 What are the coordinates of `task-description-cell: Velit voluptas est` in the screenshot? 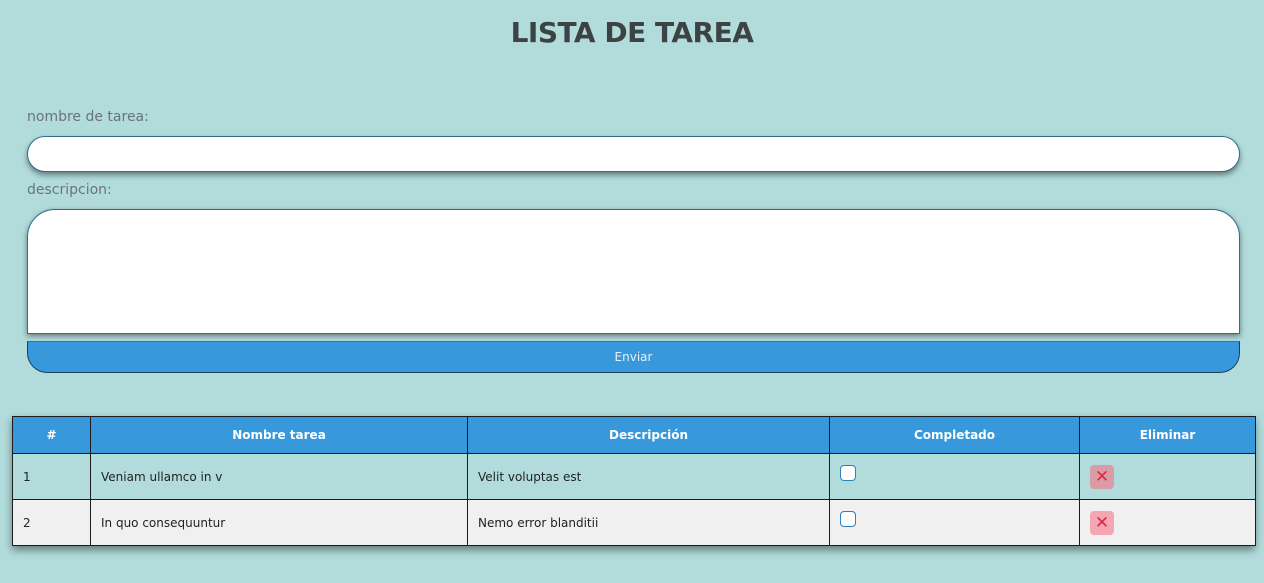 It's located at (648, 476).